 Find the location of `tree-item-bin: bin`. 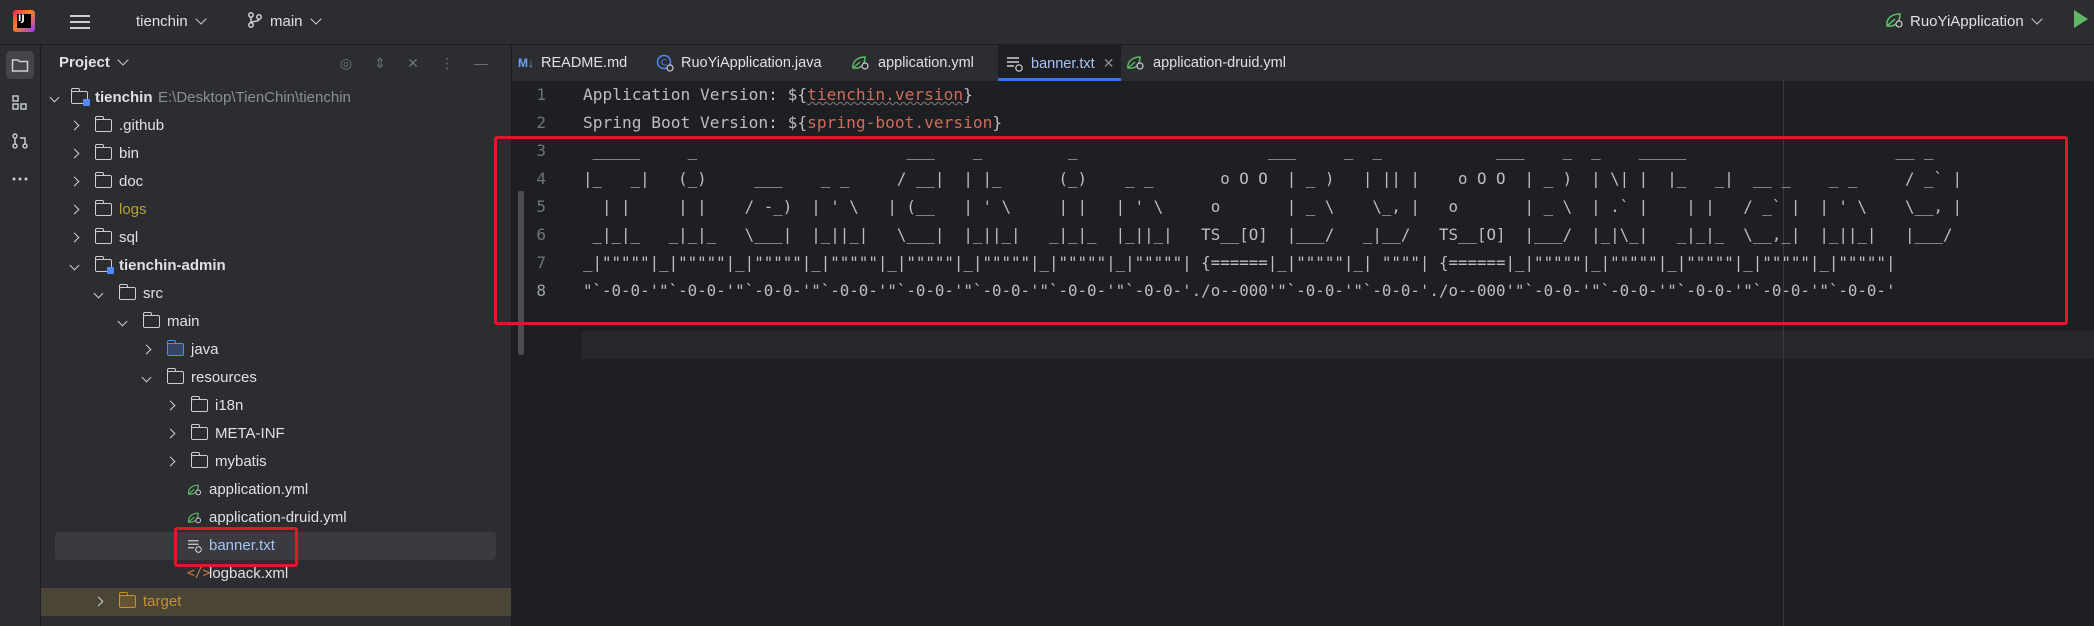

tree-item-bin: bin is located at coordinates (276, 154).